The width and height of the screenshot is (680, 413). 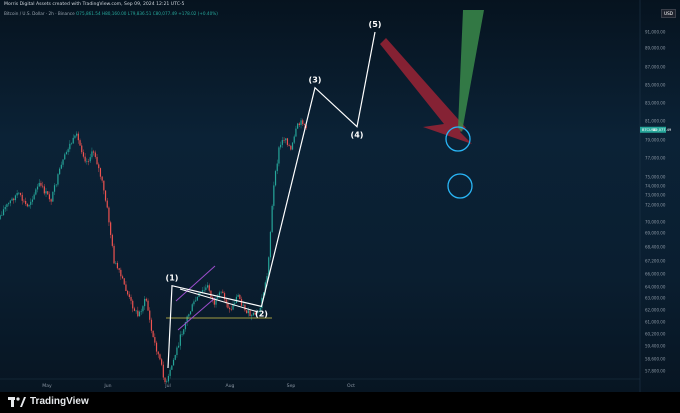 I want to click on current-price-tag: BTCUSD 80,077.49, so click(x=656, y=129).